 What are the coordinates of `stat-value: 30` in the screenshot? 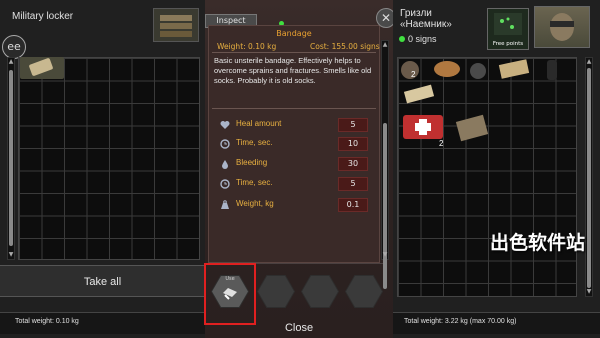 It's located at (353, 164).